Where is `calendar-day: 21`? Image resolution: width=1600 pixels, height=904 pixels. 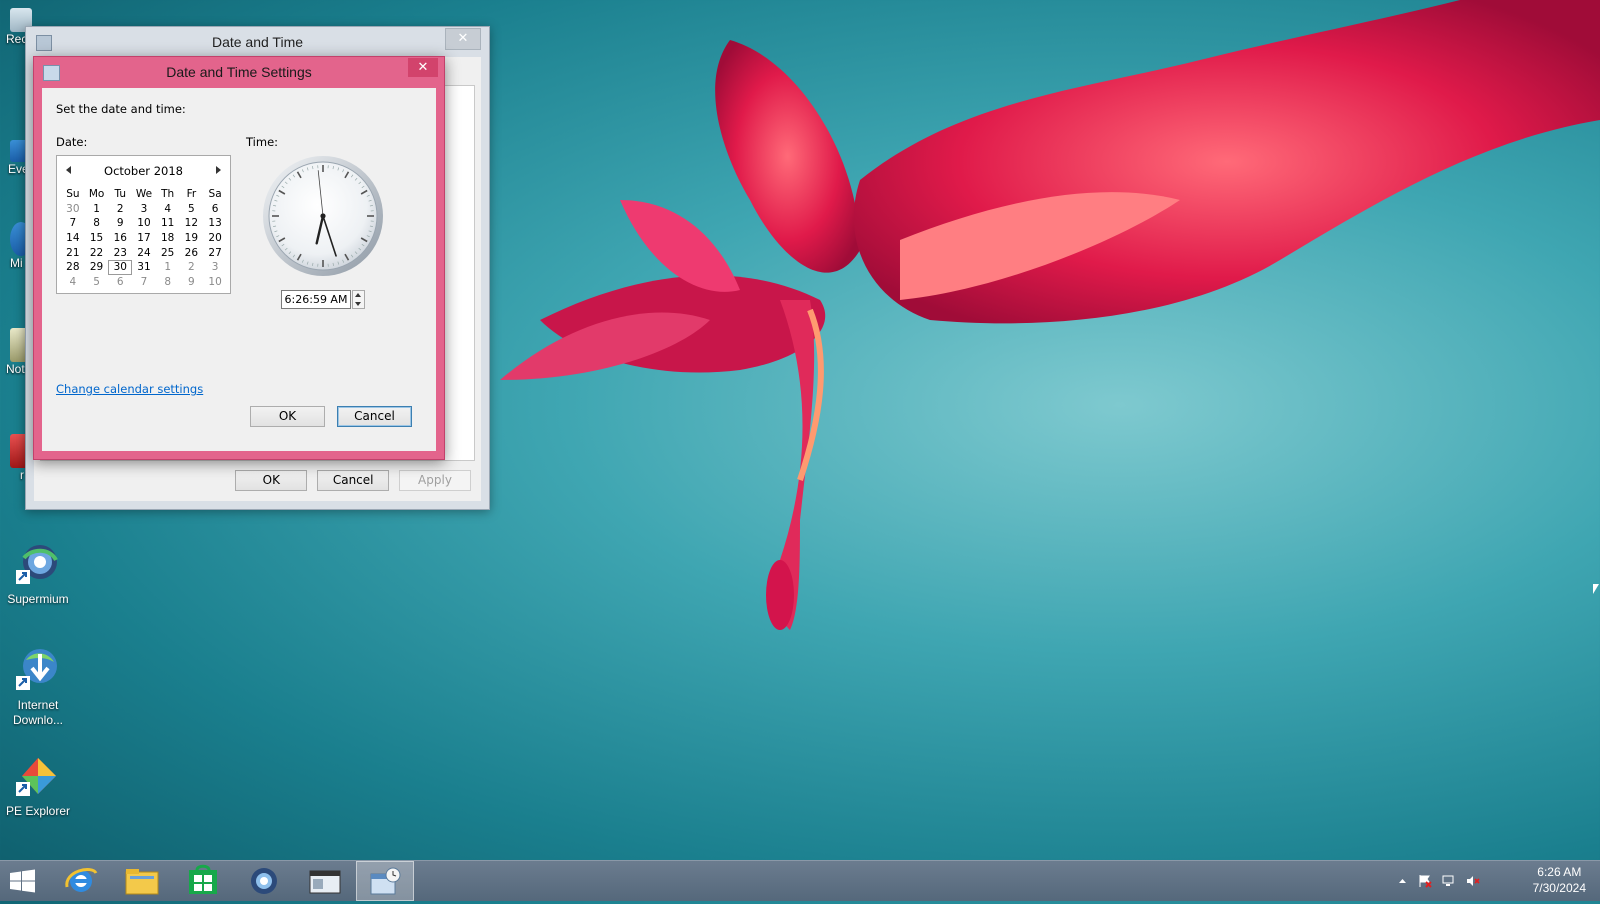 calendar-day: 21 is located at coordinates (73, 252).